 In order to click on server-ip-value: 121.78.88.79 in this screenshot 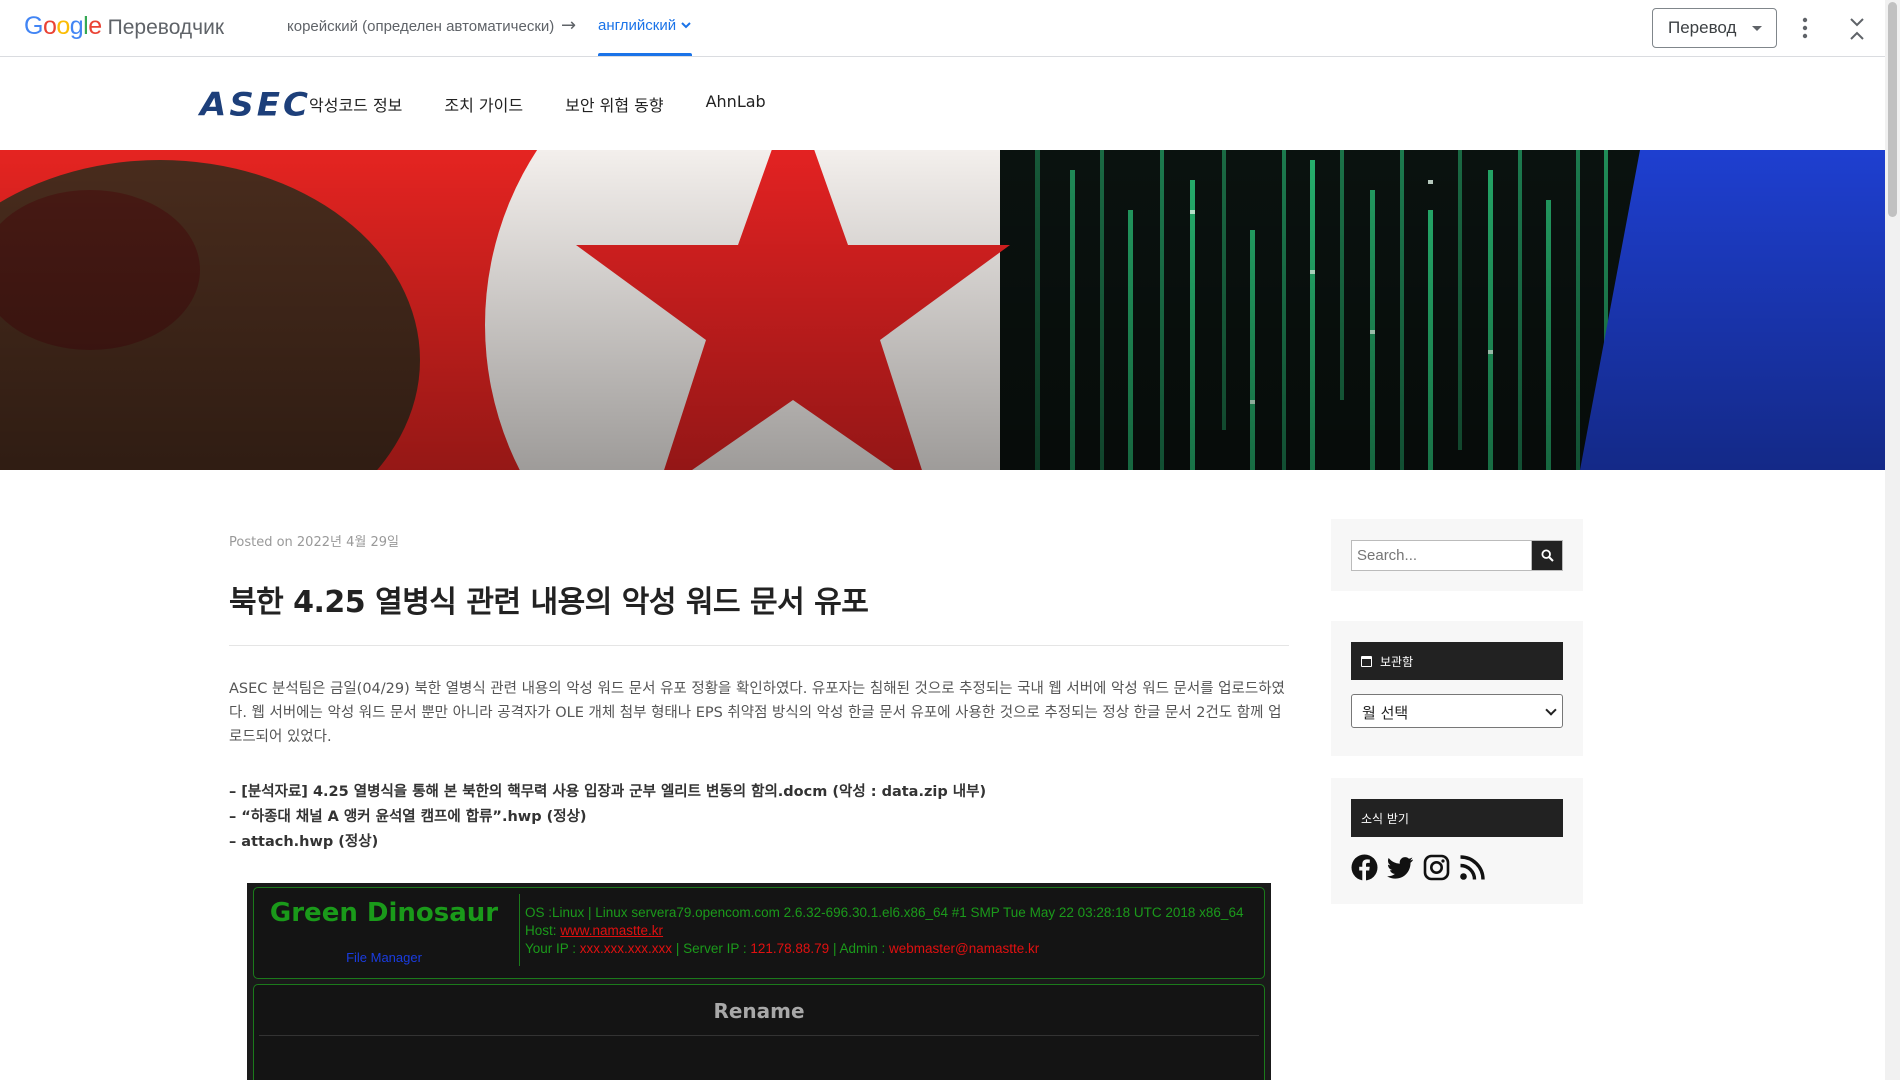, I will do `click(790, 948)`.